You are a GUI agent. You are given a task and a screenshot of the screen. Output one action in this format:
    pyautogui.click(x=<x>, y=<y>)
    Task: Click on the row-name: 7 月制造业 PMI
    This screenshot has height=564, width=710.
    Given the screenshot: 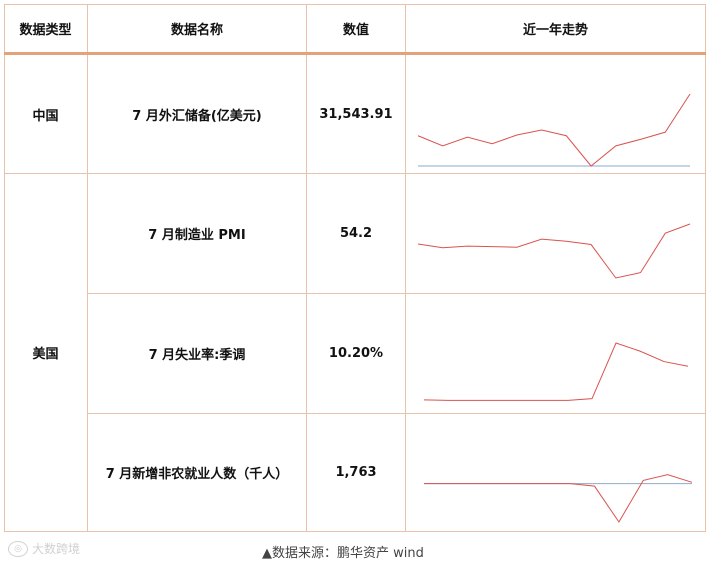 What is the action you would take?
    pyautogui.click(x=197, y=235)
    